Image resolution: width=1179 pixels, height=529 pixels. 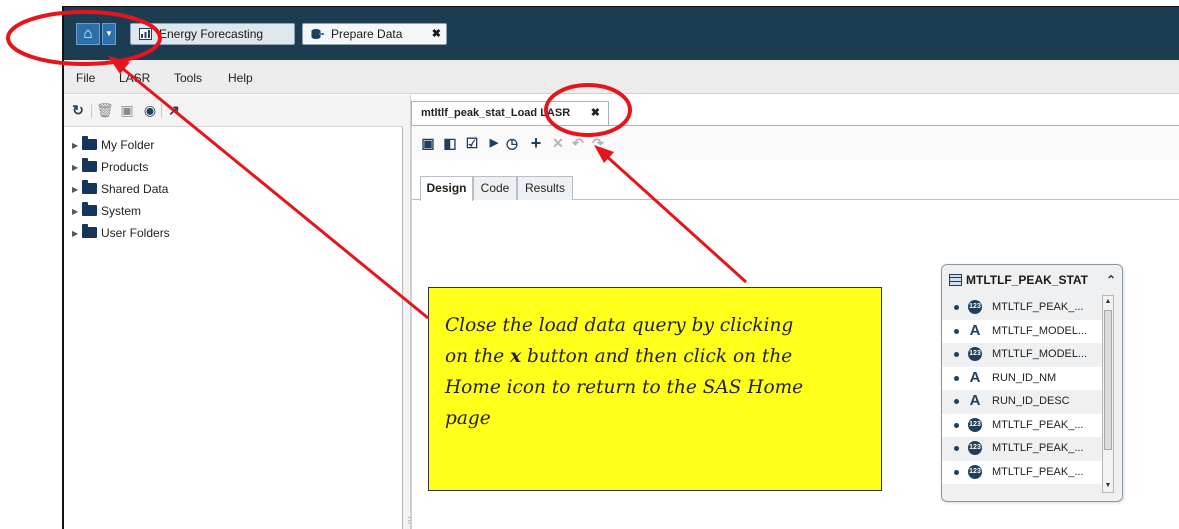 What do you see at coordinates (110, 167) in the screenshot?
I see `tree-item-products: ▶ Products` at bounding box center [110, 167].